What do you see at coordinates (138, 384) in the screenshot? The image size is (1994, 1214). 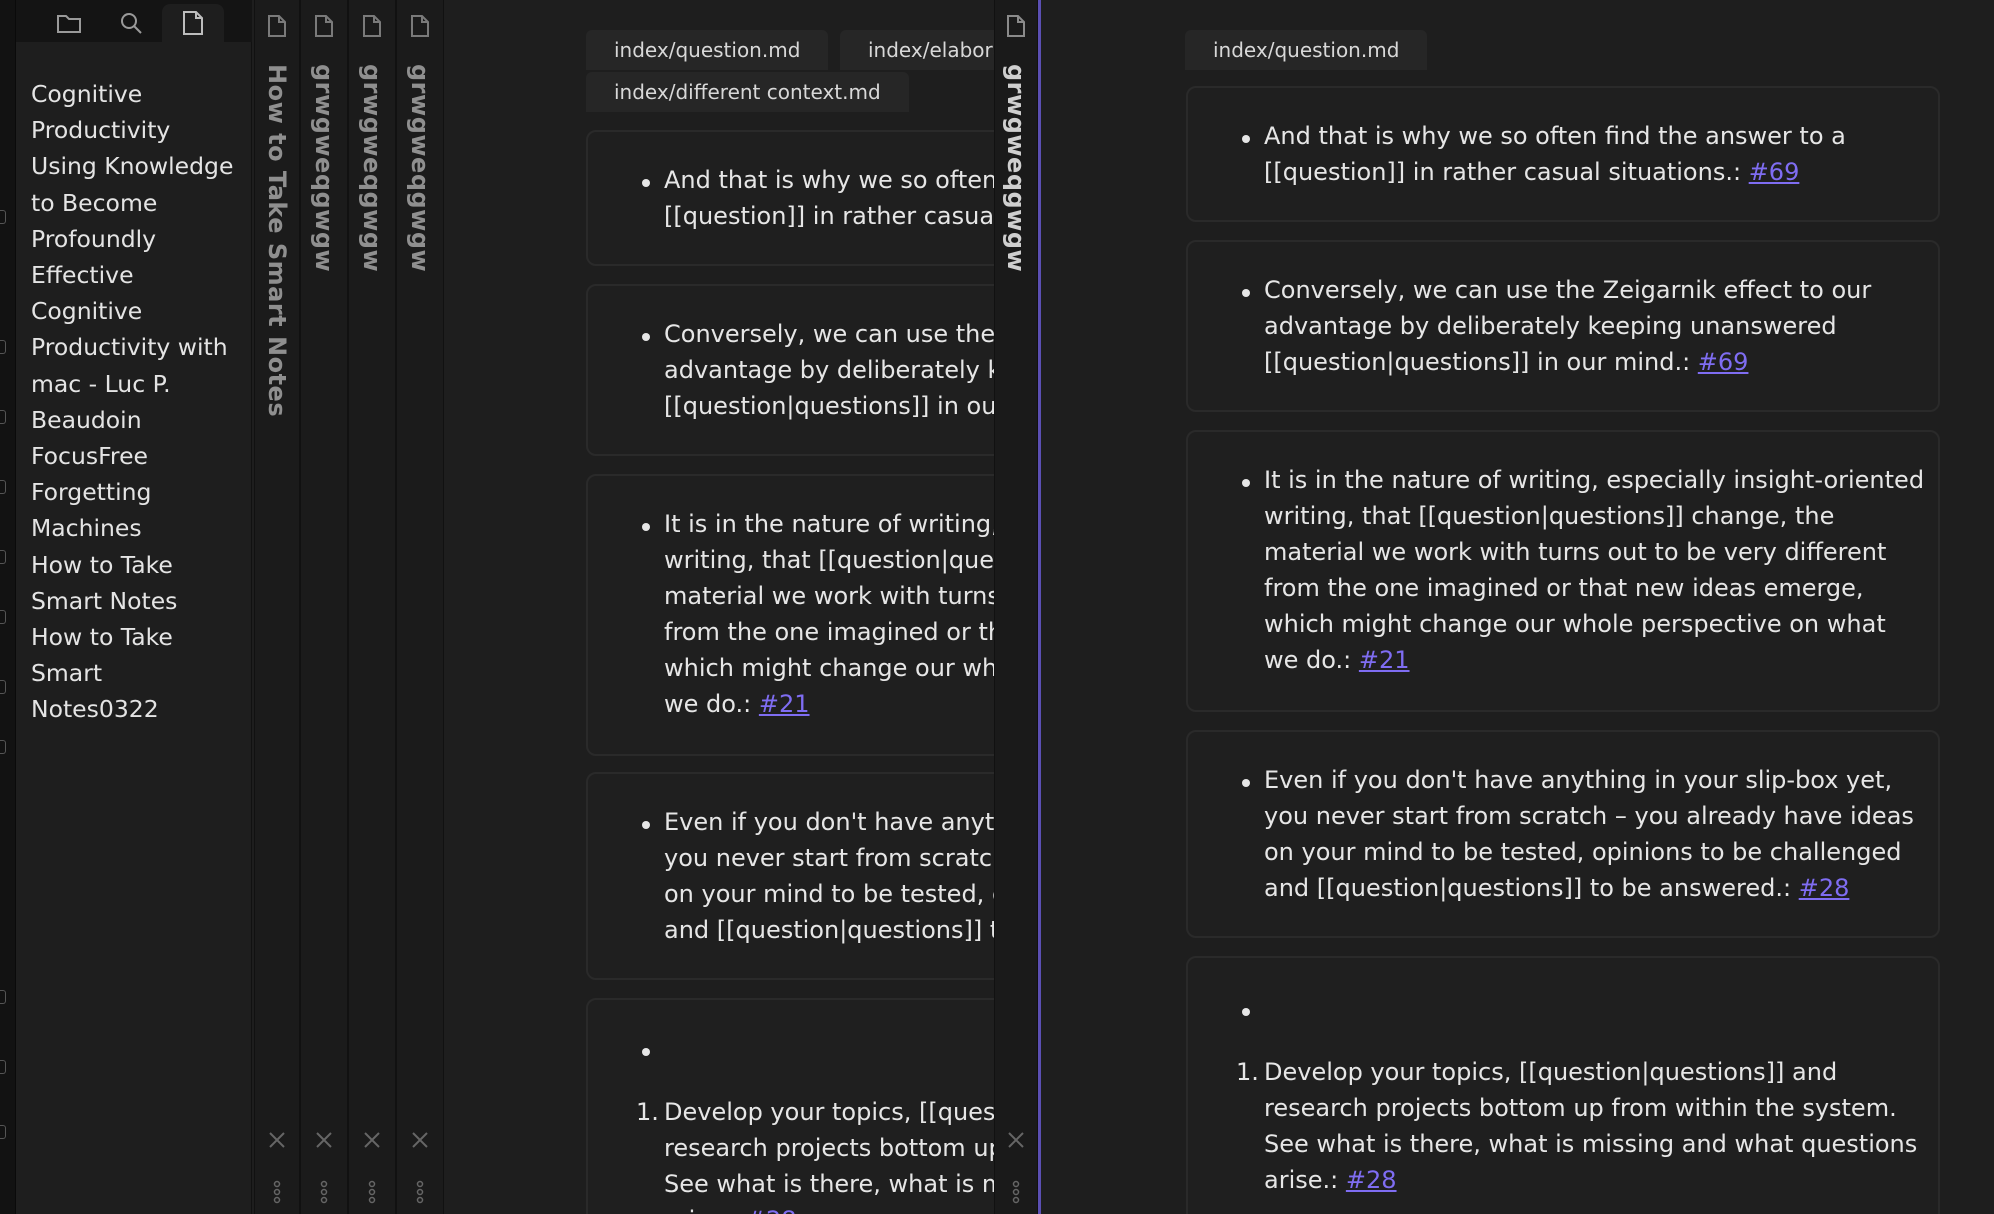 I see `file-item: mac - Luc P.` at bounding box center [138, 384].